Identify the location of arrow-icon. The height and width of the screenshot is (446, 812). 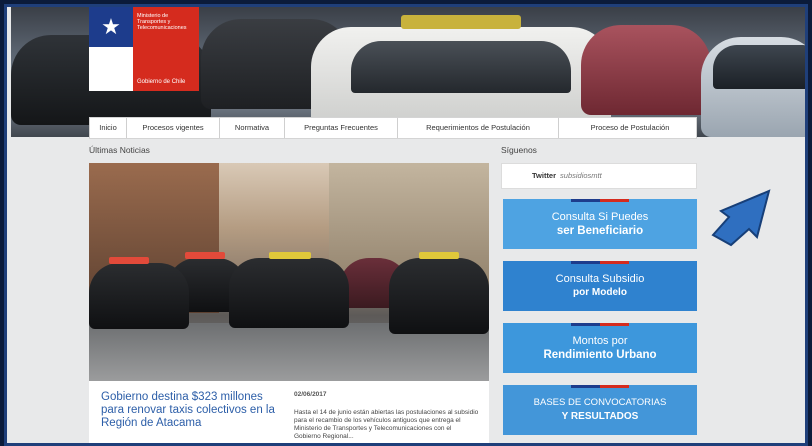
(741, 218).